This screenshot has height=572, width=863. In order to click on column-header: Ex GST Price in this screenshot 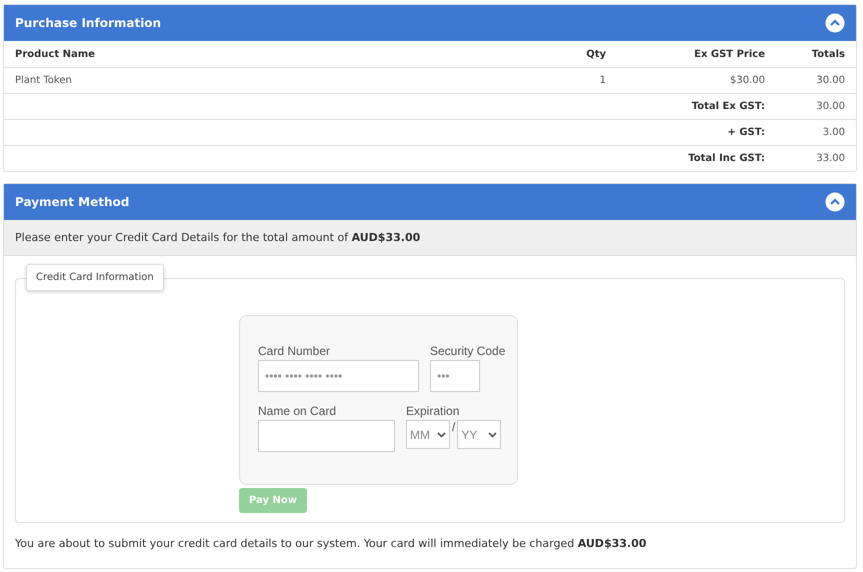, I will do `click(729, 54)`.